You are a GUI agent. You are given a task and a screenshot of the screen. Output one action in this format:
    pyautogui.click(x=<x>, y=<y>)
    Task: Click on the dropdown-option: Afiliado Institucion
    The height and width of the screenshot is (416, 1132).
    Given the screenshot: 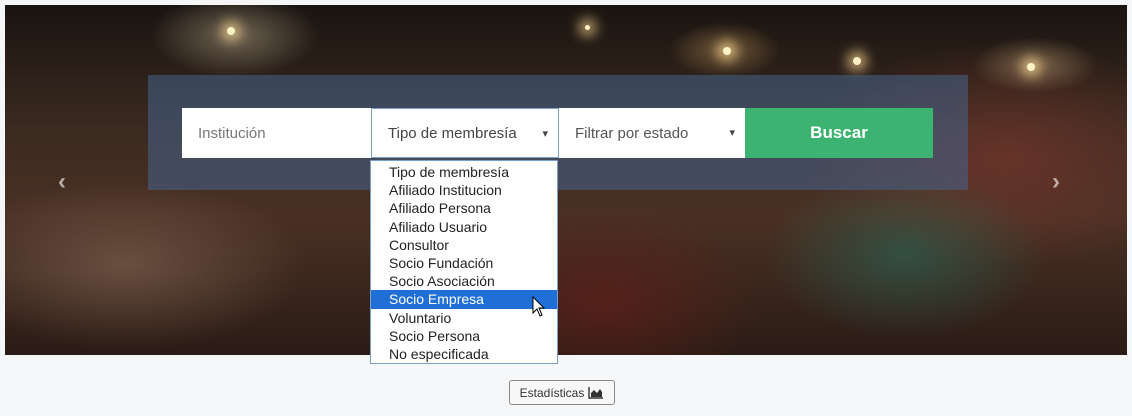 What is the action you would take?
    pyautogui.click(x=464, y=190)
    